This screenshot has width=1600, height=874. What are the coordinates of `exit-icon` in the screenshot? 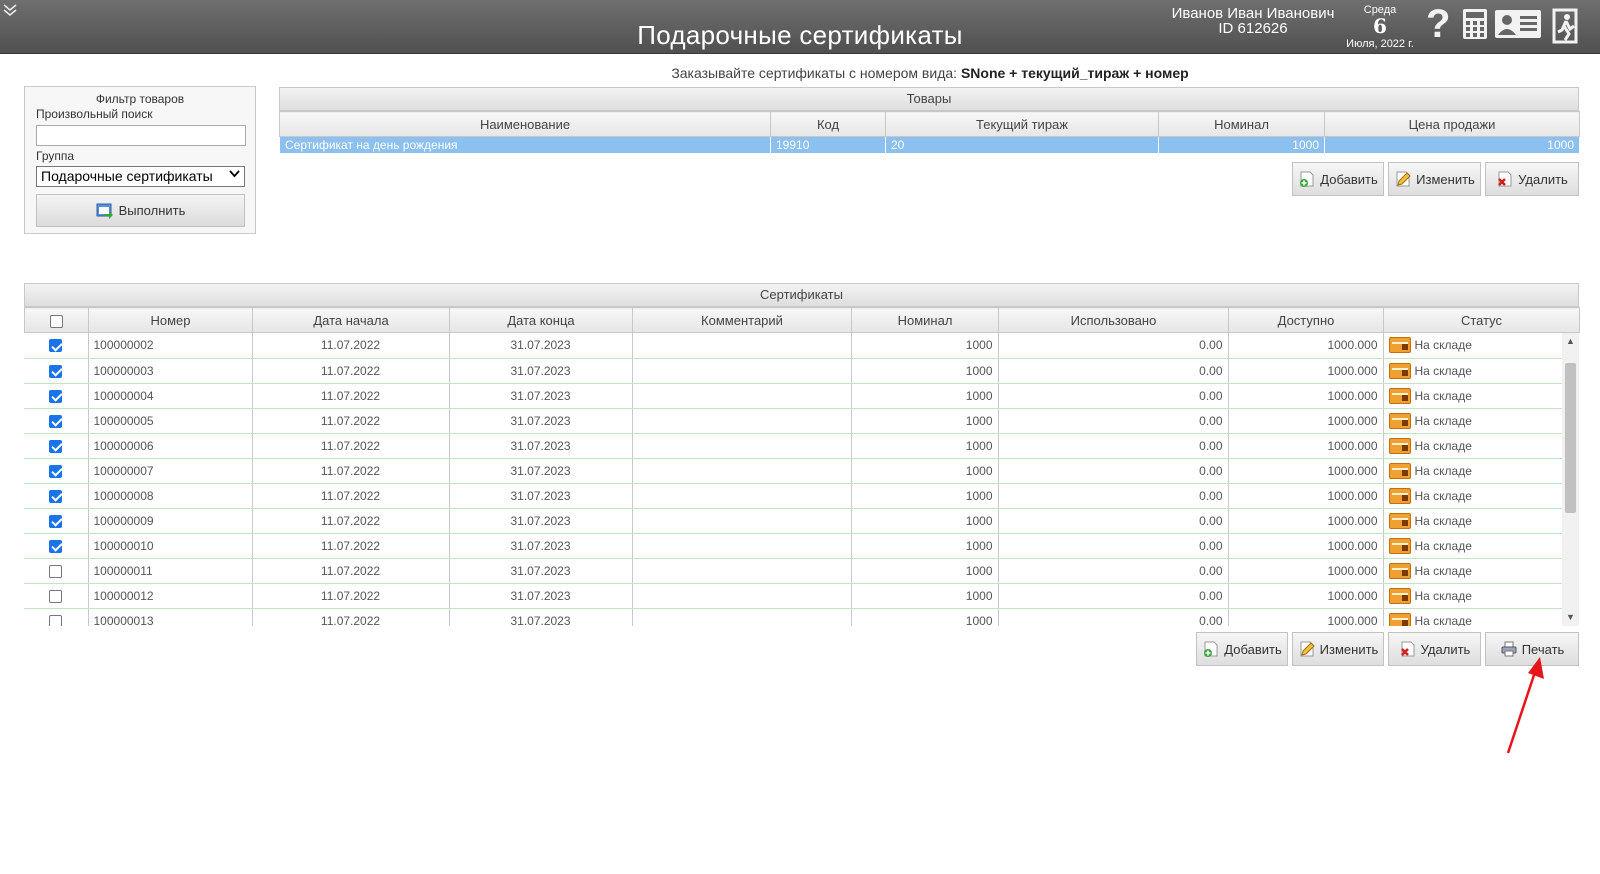 It's located at (1567, 26).